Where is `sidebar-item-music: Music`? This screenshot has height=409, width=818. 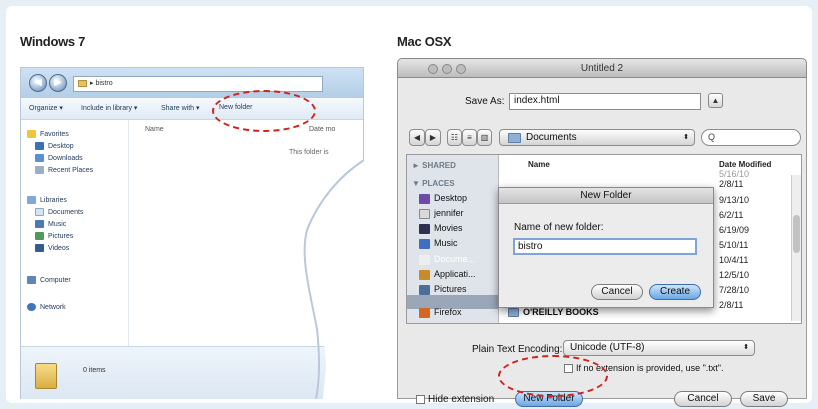 sidebar-item-music: Music is located at coordinates (459, 243).